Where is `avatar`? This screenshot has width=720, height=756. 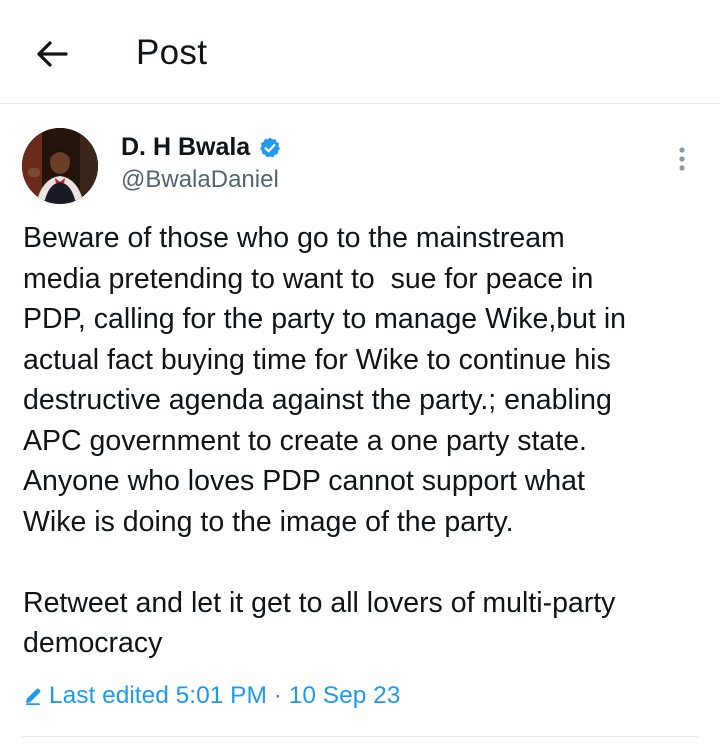 avatar is located at coordinates (60, 166).